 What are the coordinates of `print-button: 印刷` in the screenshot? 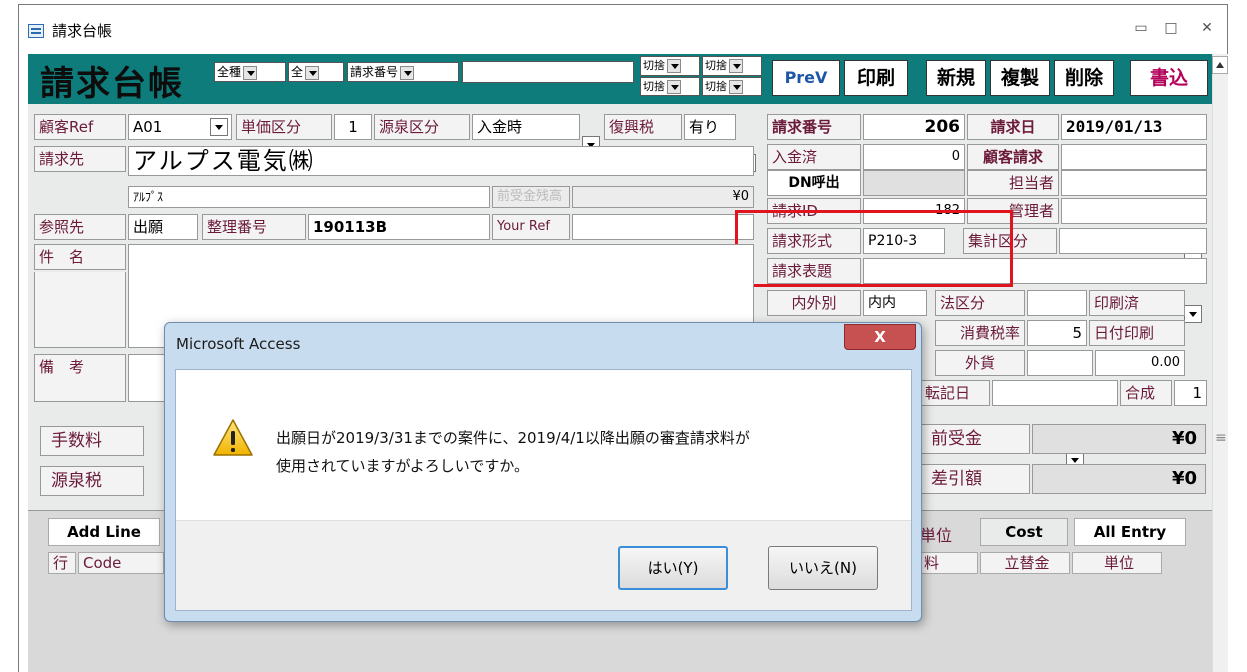 It's located at (876, 78).